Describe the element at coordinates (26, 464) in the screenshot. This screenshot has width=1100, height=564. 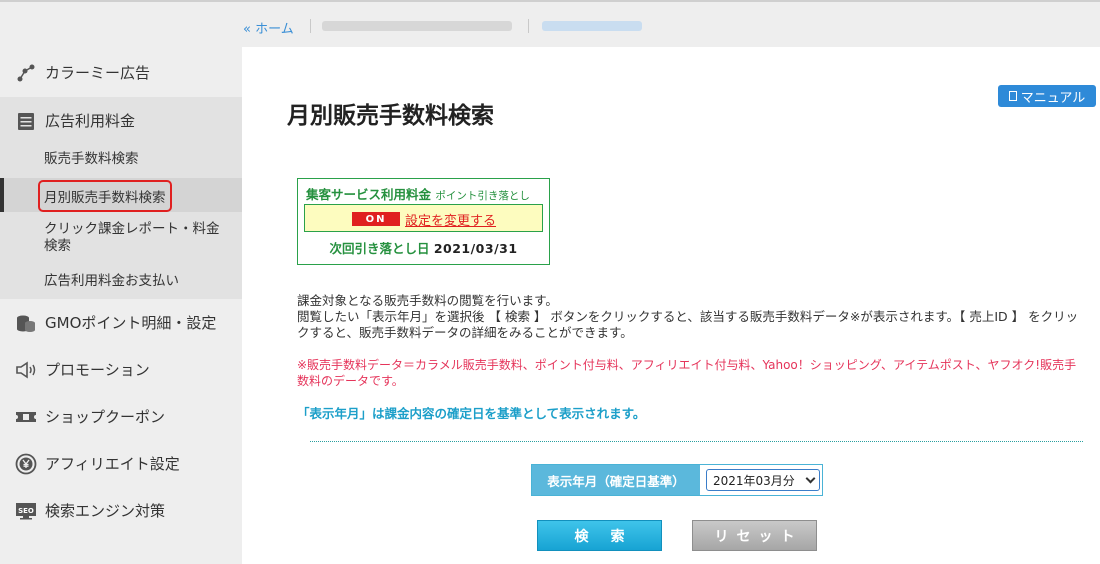
I see `yen-coin-icon` at that location.